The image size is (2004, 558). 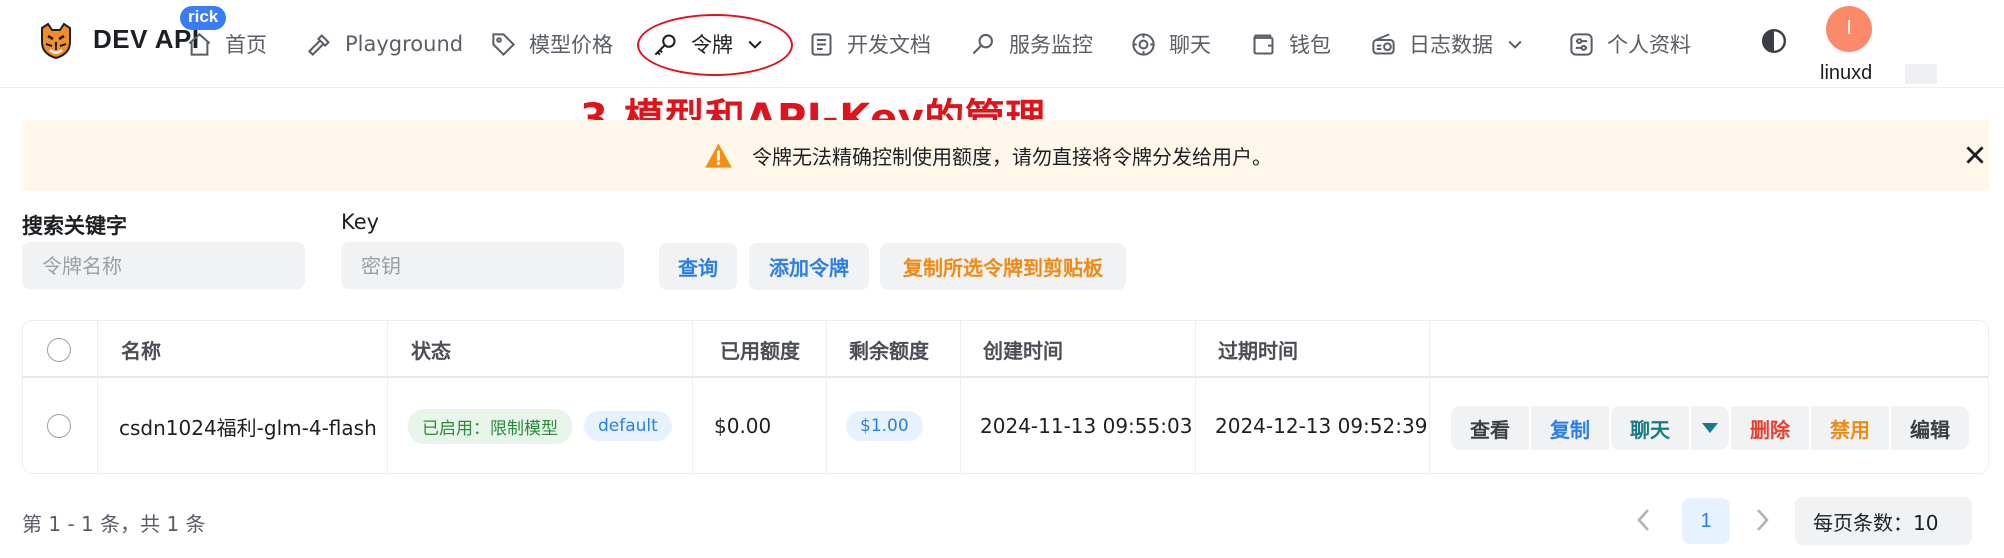 I want to click on banner-text: 令牌无法精确控制使用额度，请勿直接将令牌分发给用户。, so click(x=1012, y=157).